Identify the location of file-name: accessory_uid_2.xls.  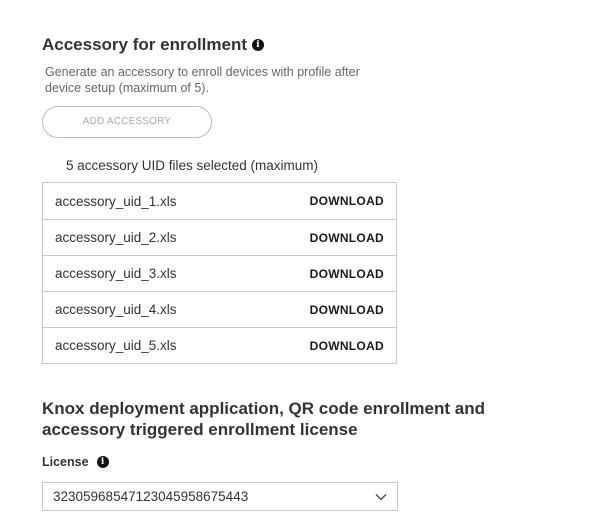
(116, 237).